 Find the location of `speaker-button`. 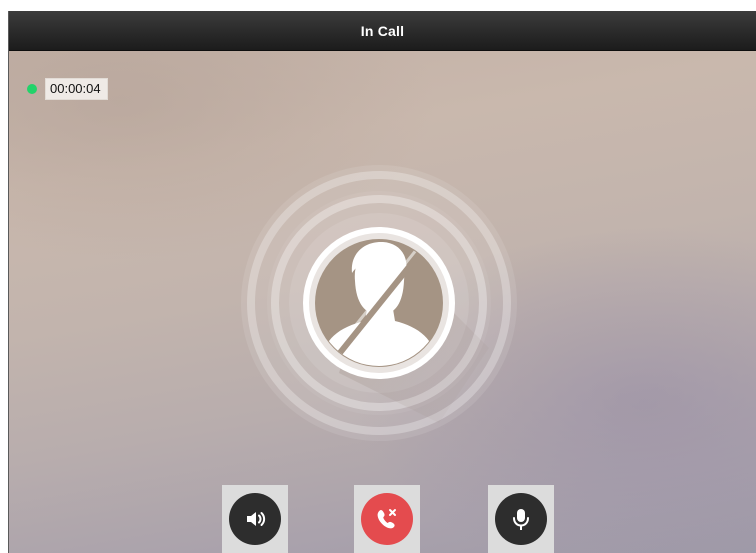

speaker-button is located at coordinates (255, 519).